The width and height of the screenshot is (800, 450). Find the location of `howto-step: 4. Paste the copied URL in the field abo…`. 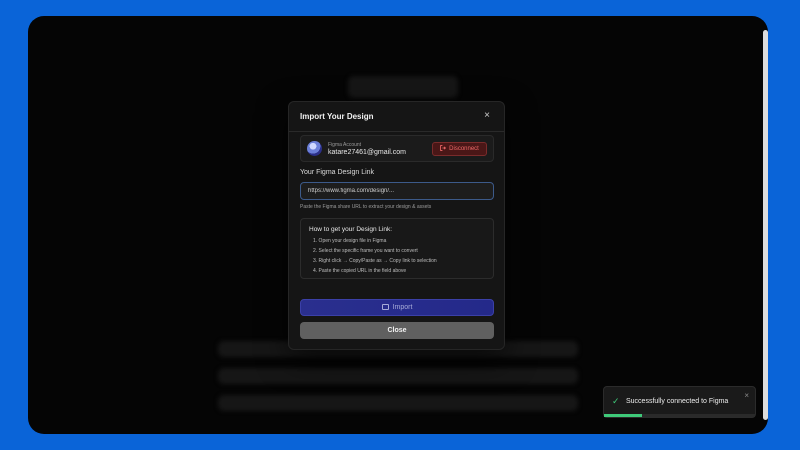

howto-step: 4. Paste the copied URL in the field abo… is located at coordinates (360, 271).